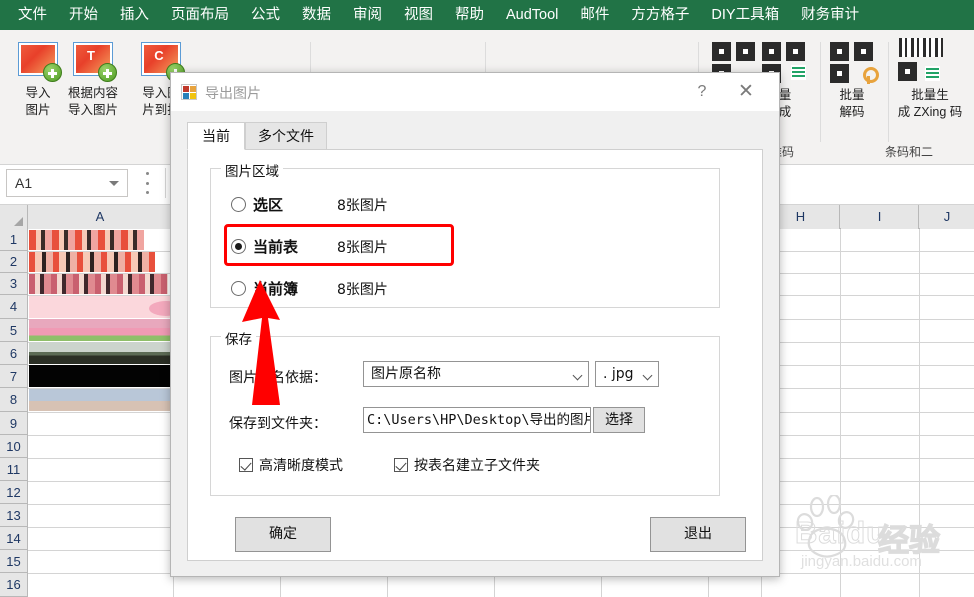 This screenshot has width=974, height=597. I want to click on menu-item-diy-toolbox: DIY工具箱, so click(745, 15).